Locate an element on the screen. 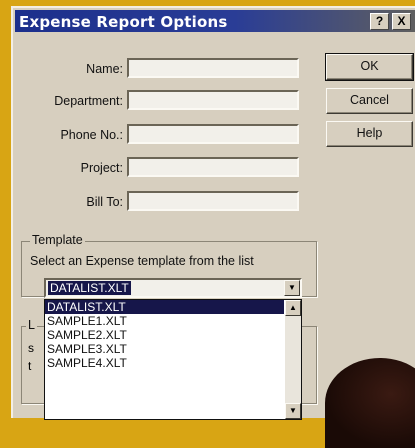  template-group-legend: Template is located at coordinates (57, 240).